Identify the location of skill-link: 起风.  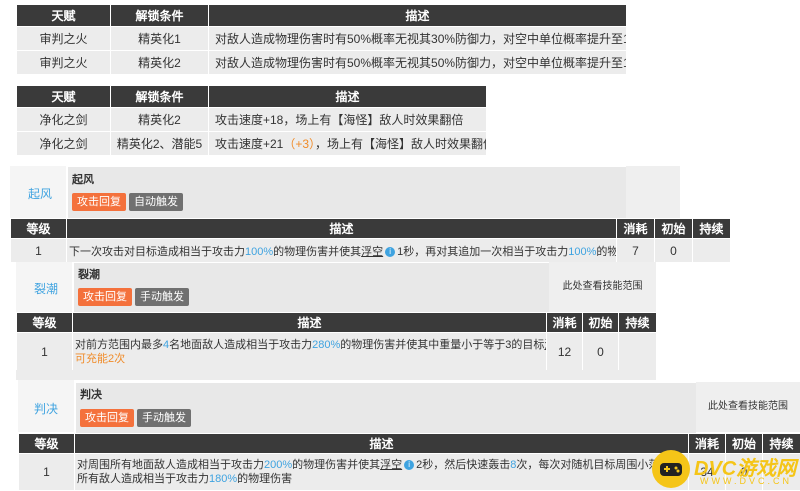
(40, 193).